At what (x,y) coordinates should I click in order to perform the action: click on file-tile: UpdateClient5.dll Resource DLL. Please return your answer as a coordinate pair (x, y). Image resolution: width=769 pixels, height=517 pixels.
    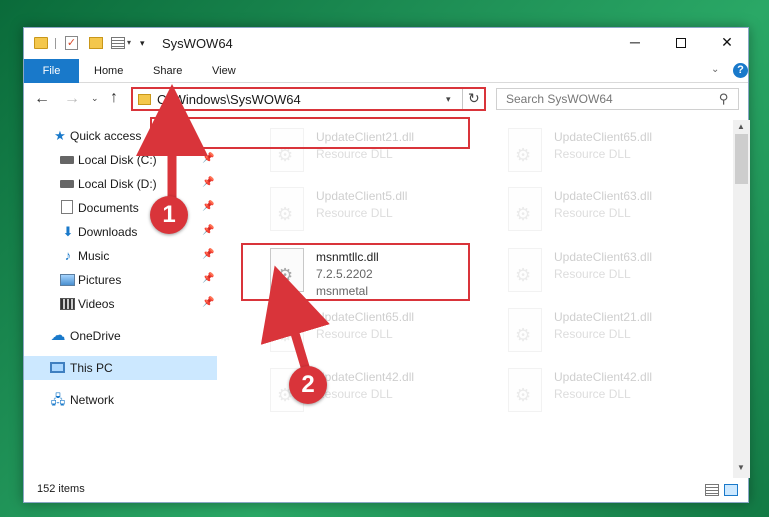
    Looking at the image, I should click on (385, 214).